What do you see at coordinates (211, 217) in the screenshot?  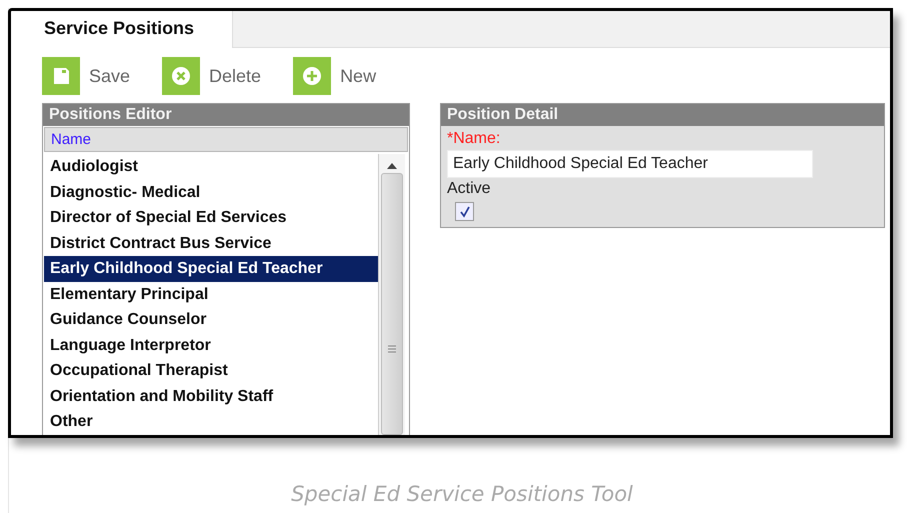 I see `list-item: Director of Special Ed Services` at bounding box center [211, 217].